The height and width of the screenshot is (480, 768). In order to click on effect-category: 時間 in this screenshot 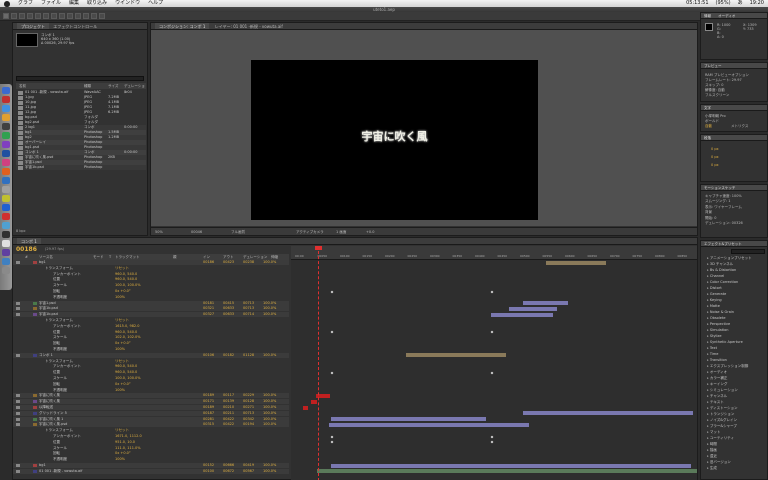, I will do `click(712, 444)`.